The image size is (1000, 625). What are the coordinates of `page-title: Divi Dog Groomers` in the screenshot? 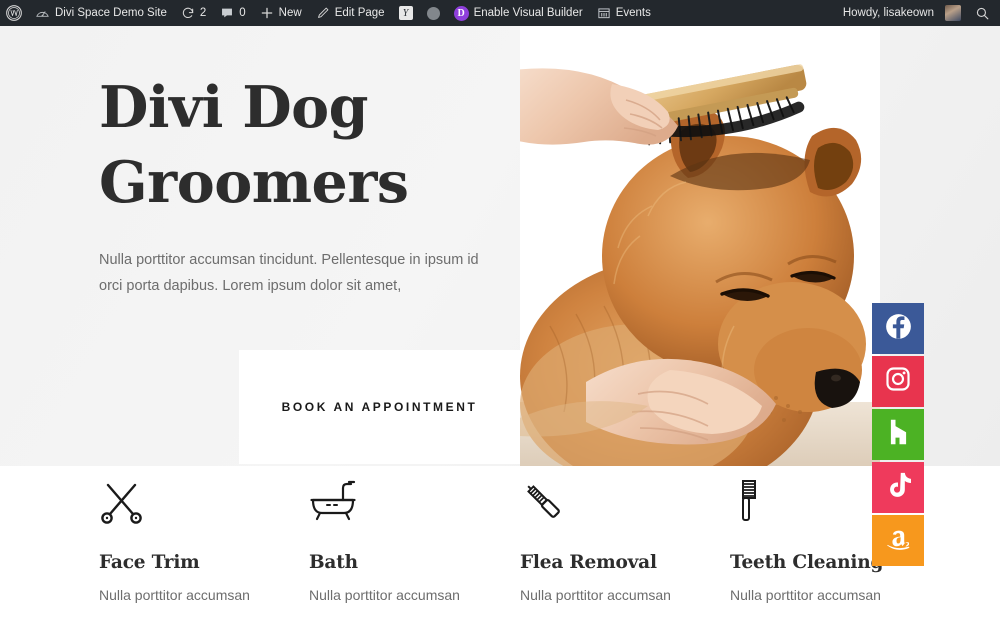 It's located at (314, 145).